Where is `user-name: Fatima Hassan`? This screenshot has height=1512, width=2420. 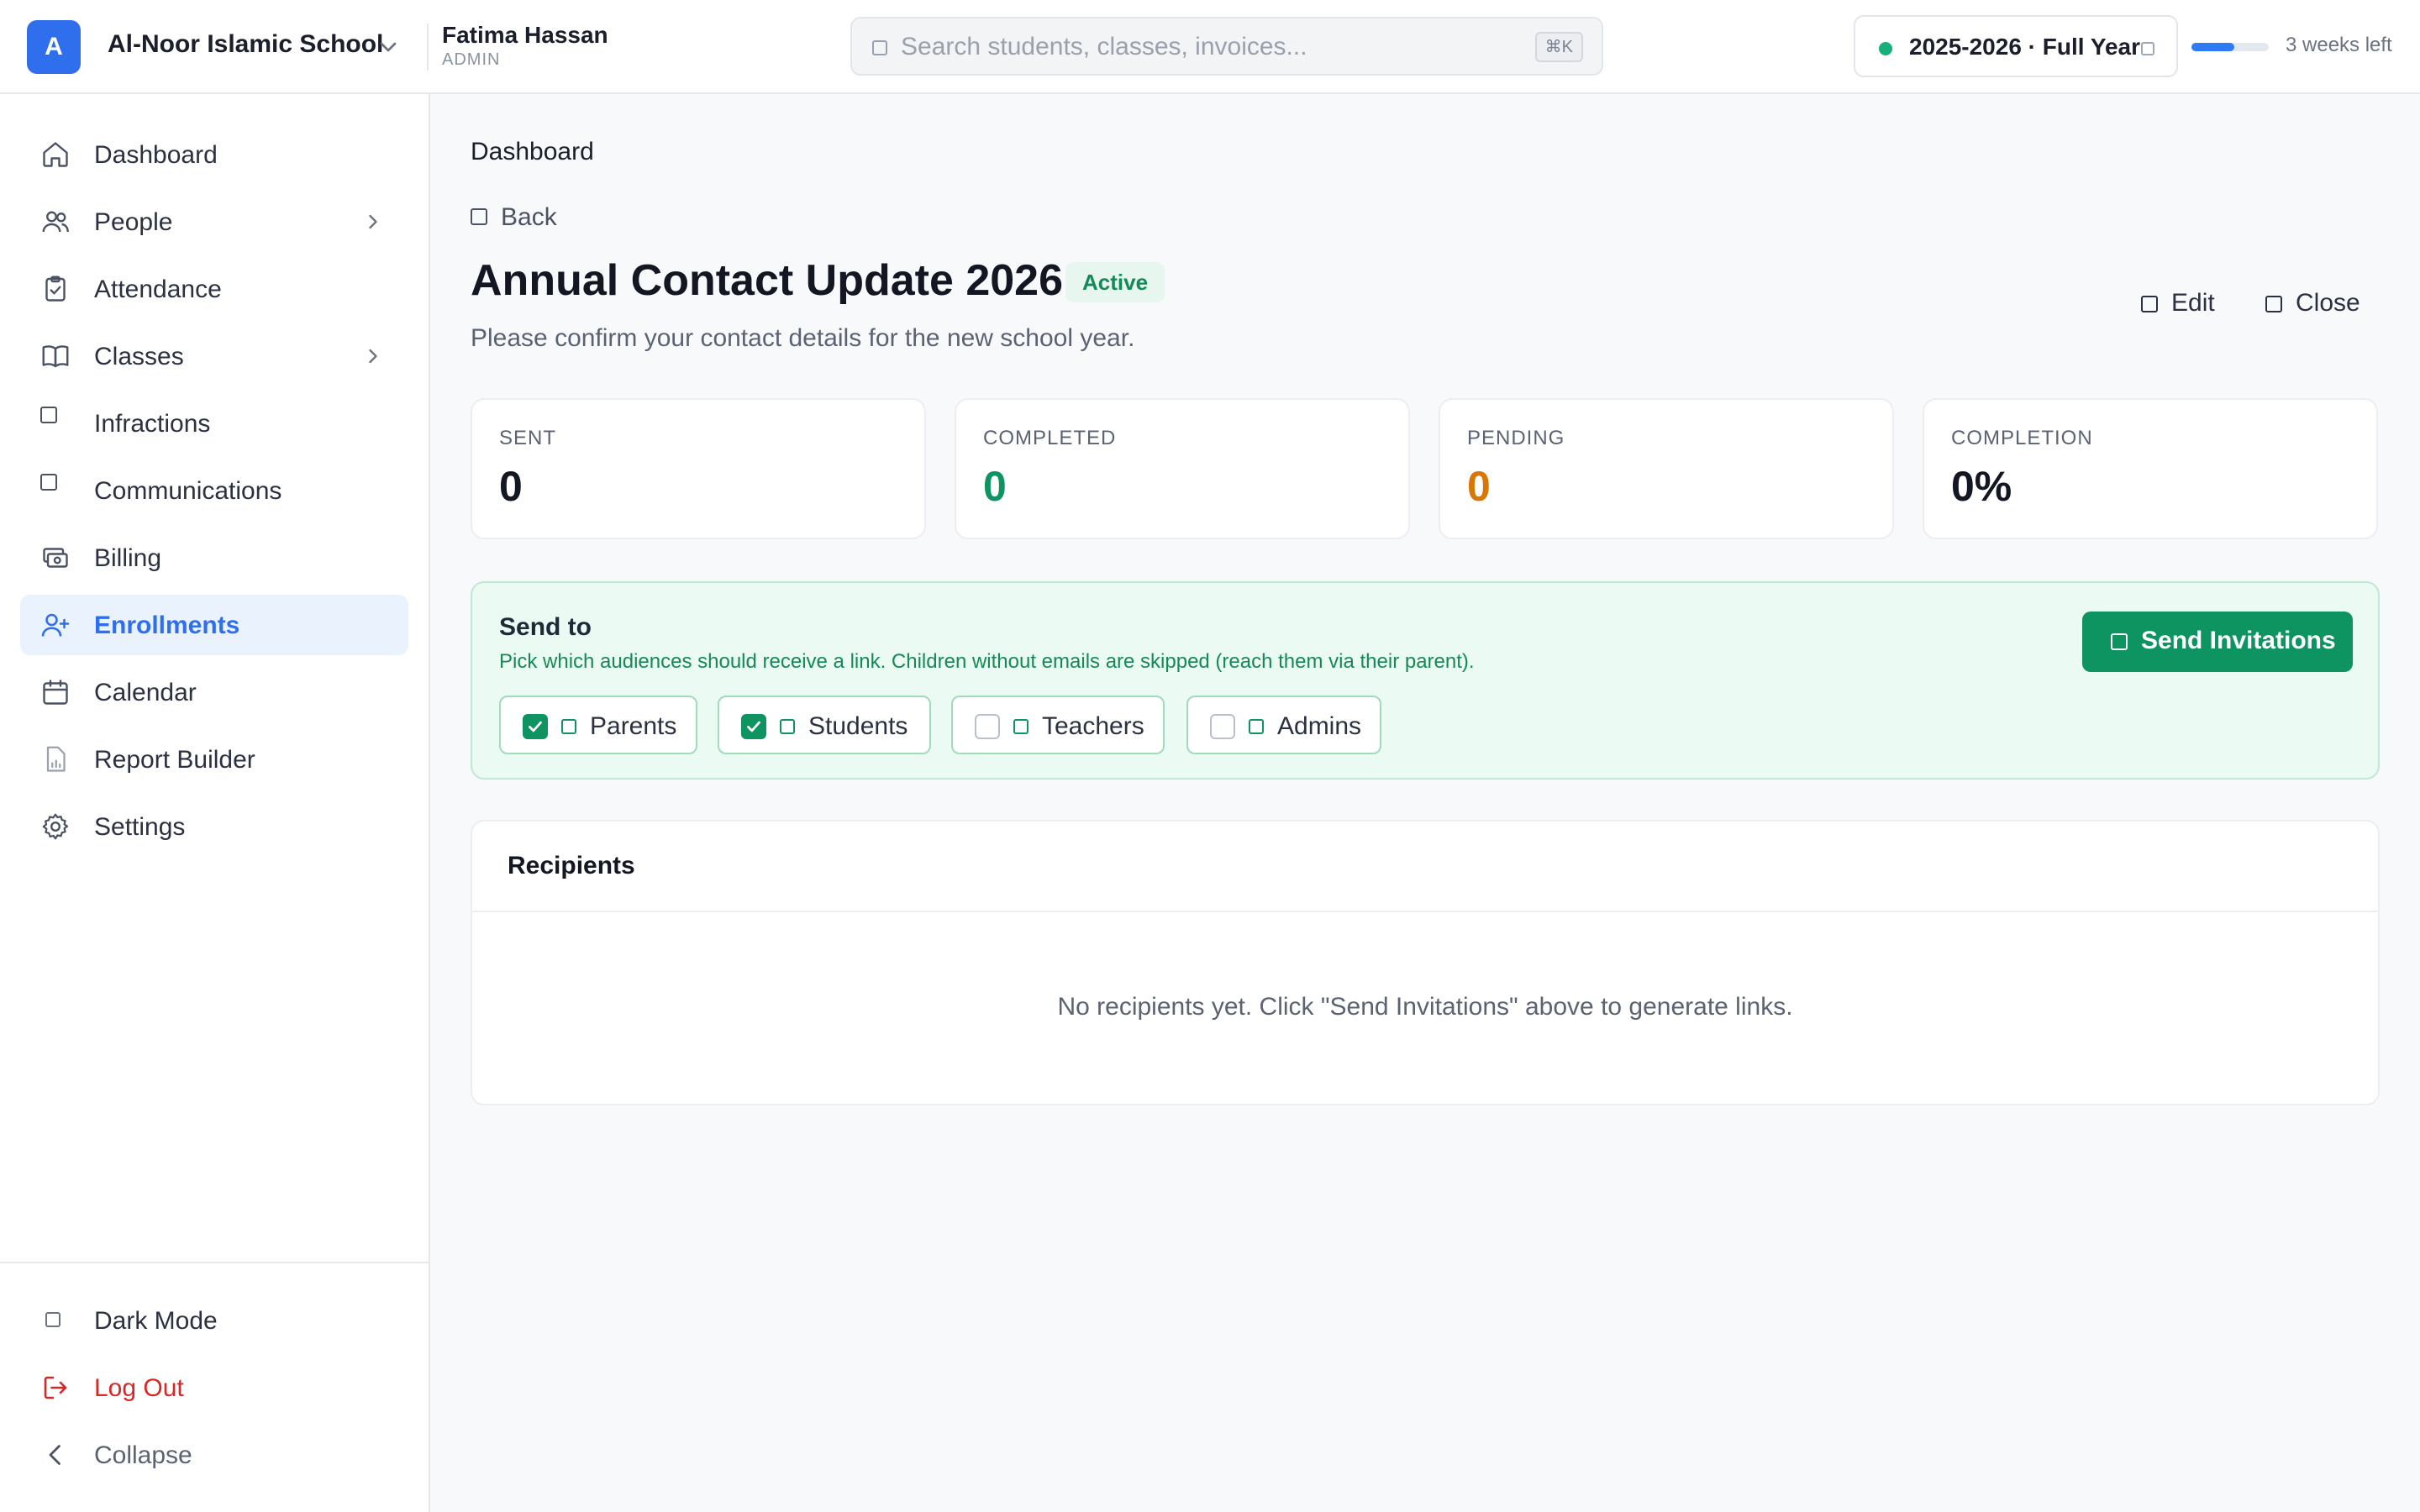
user-name: Fatima Hassan is located at coordinates (525, 35).